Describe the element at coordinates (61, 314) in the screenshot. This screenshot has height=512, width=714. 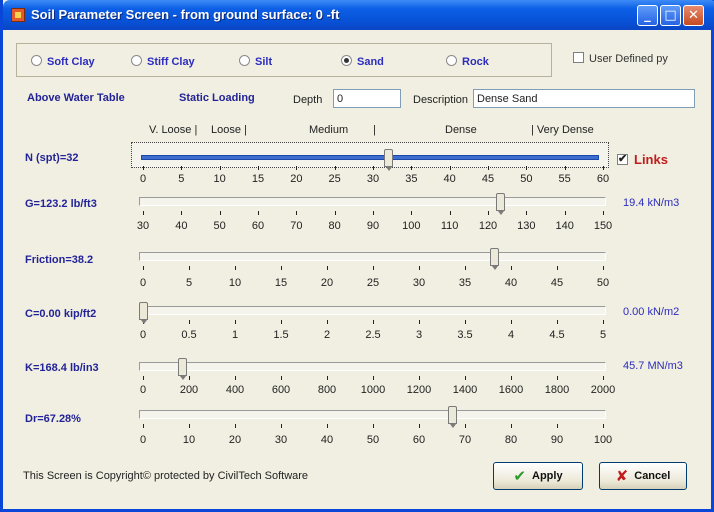
I see `c-label: C=0.00 kip/ft2` at that location.